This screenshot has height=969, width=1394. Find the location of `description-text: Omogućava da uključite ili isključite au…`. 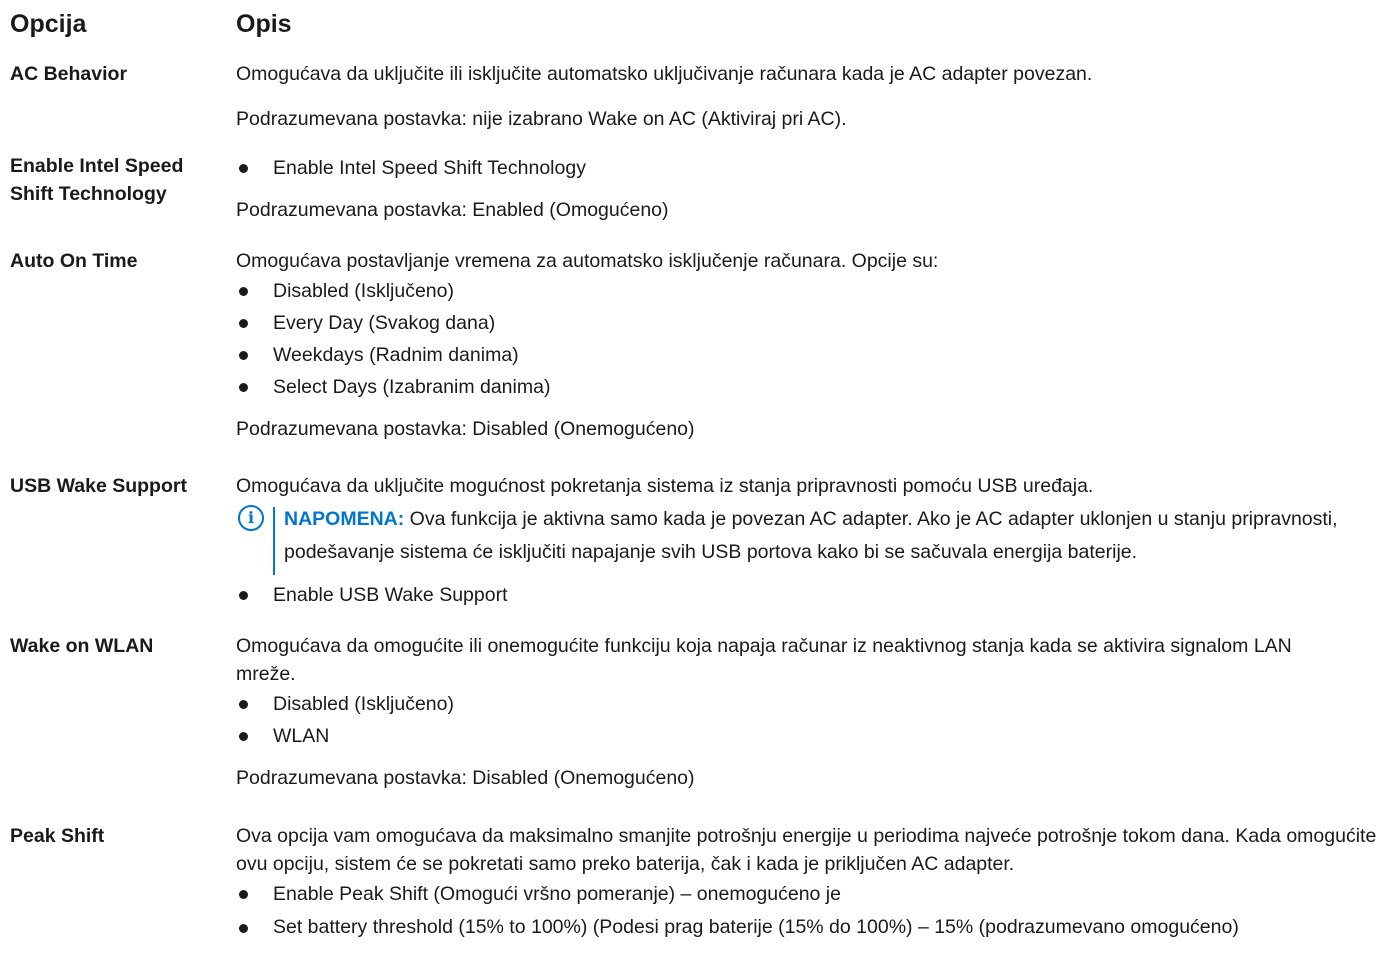

description-text: Omogućava da uključite ili isključite au… is located at coordinates (664, 74).